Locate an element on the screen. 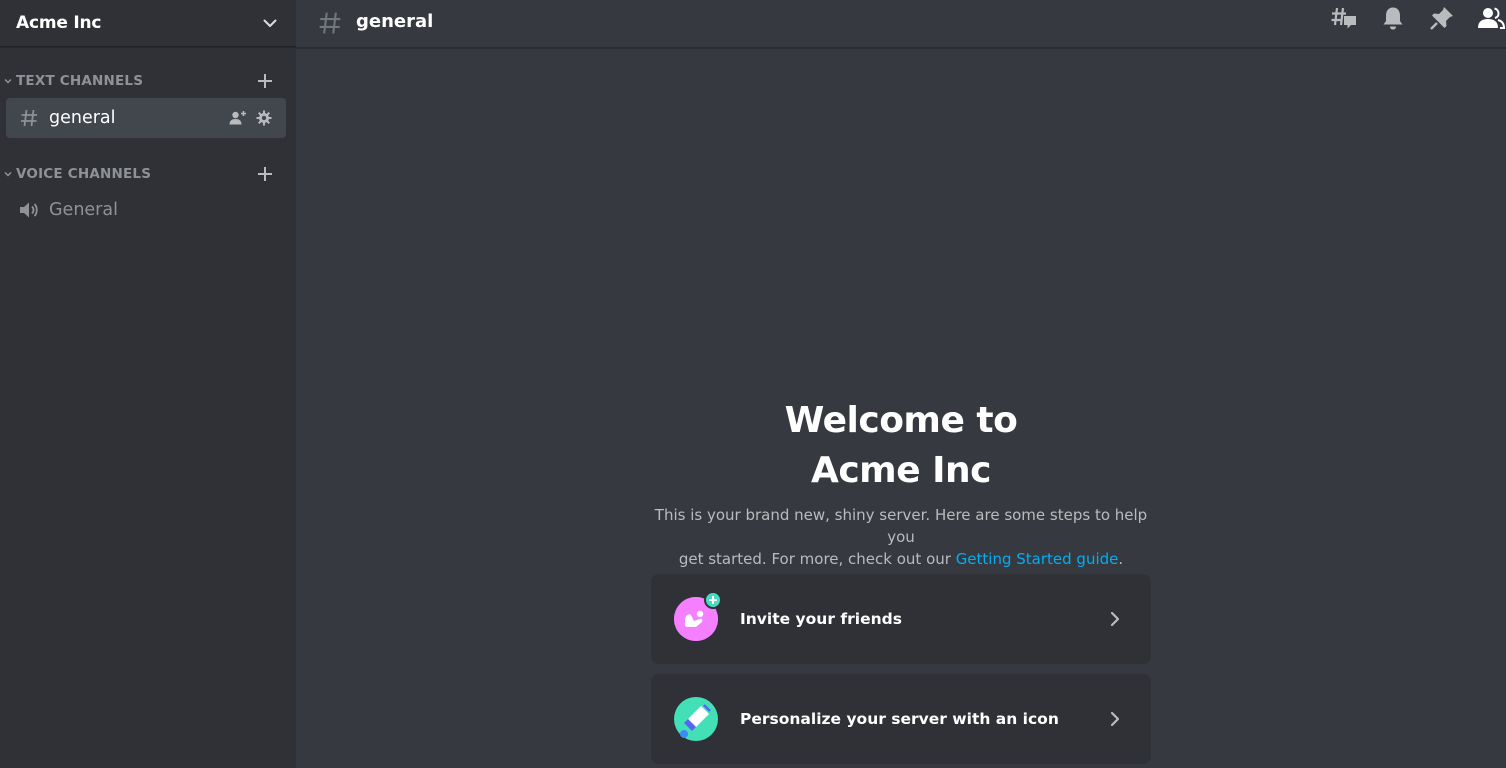 The image size is (1506, 768). bell-icon is located at coordinates (1393, 18).